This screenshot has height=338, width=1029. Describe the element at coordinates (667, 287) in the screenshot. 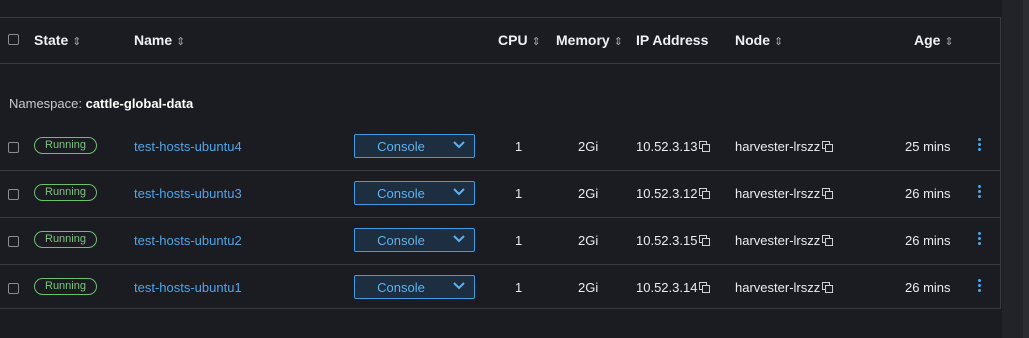

I see `ip-value: 10.52.3.14` at that location.